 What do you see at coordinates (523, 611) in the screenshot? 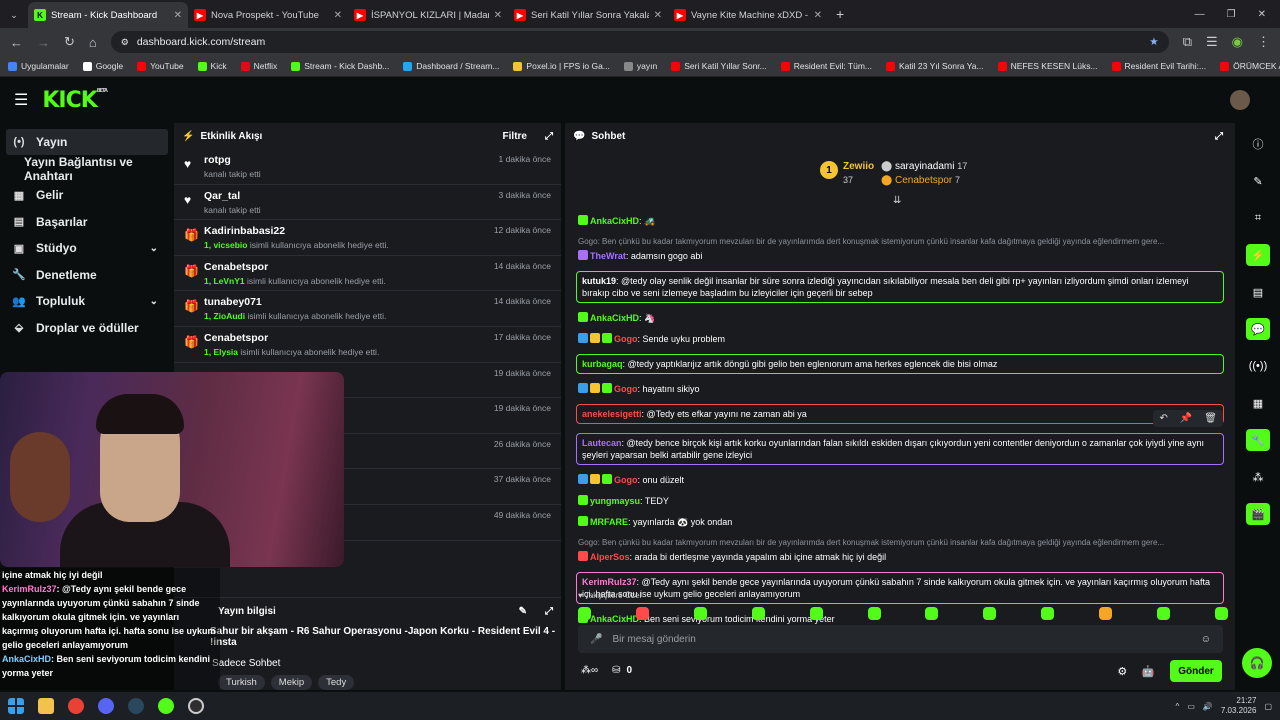
I see `edit-icon: ✎` at bounding box center [523, 611].